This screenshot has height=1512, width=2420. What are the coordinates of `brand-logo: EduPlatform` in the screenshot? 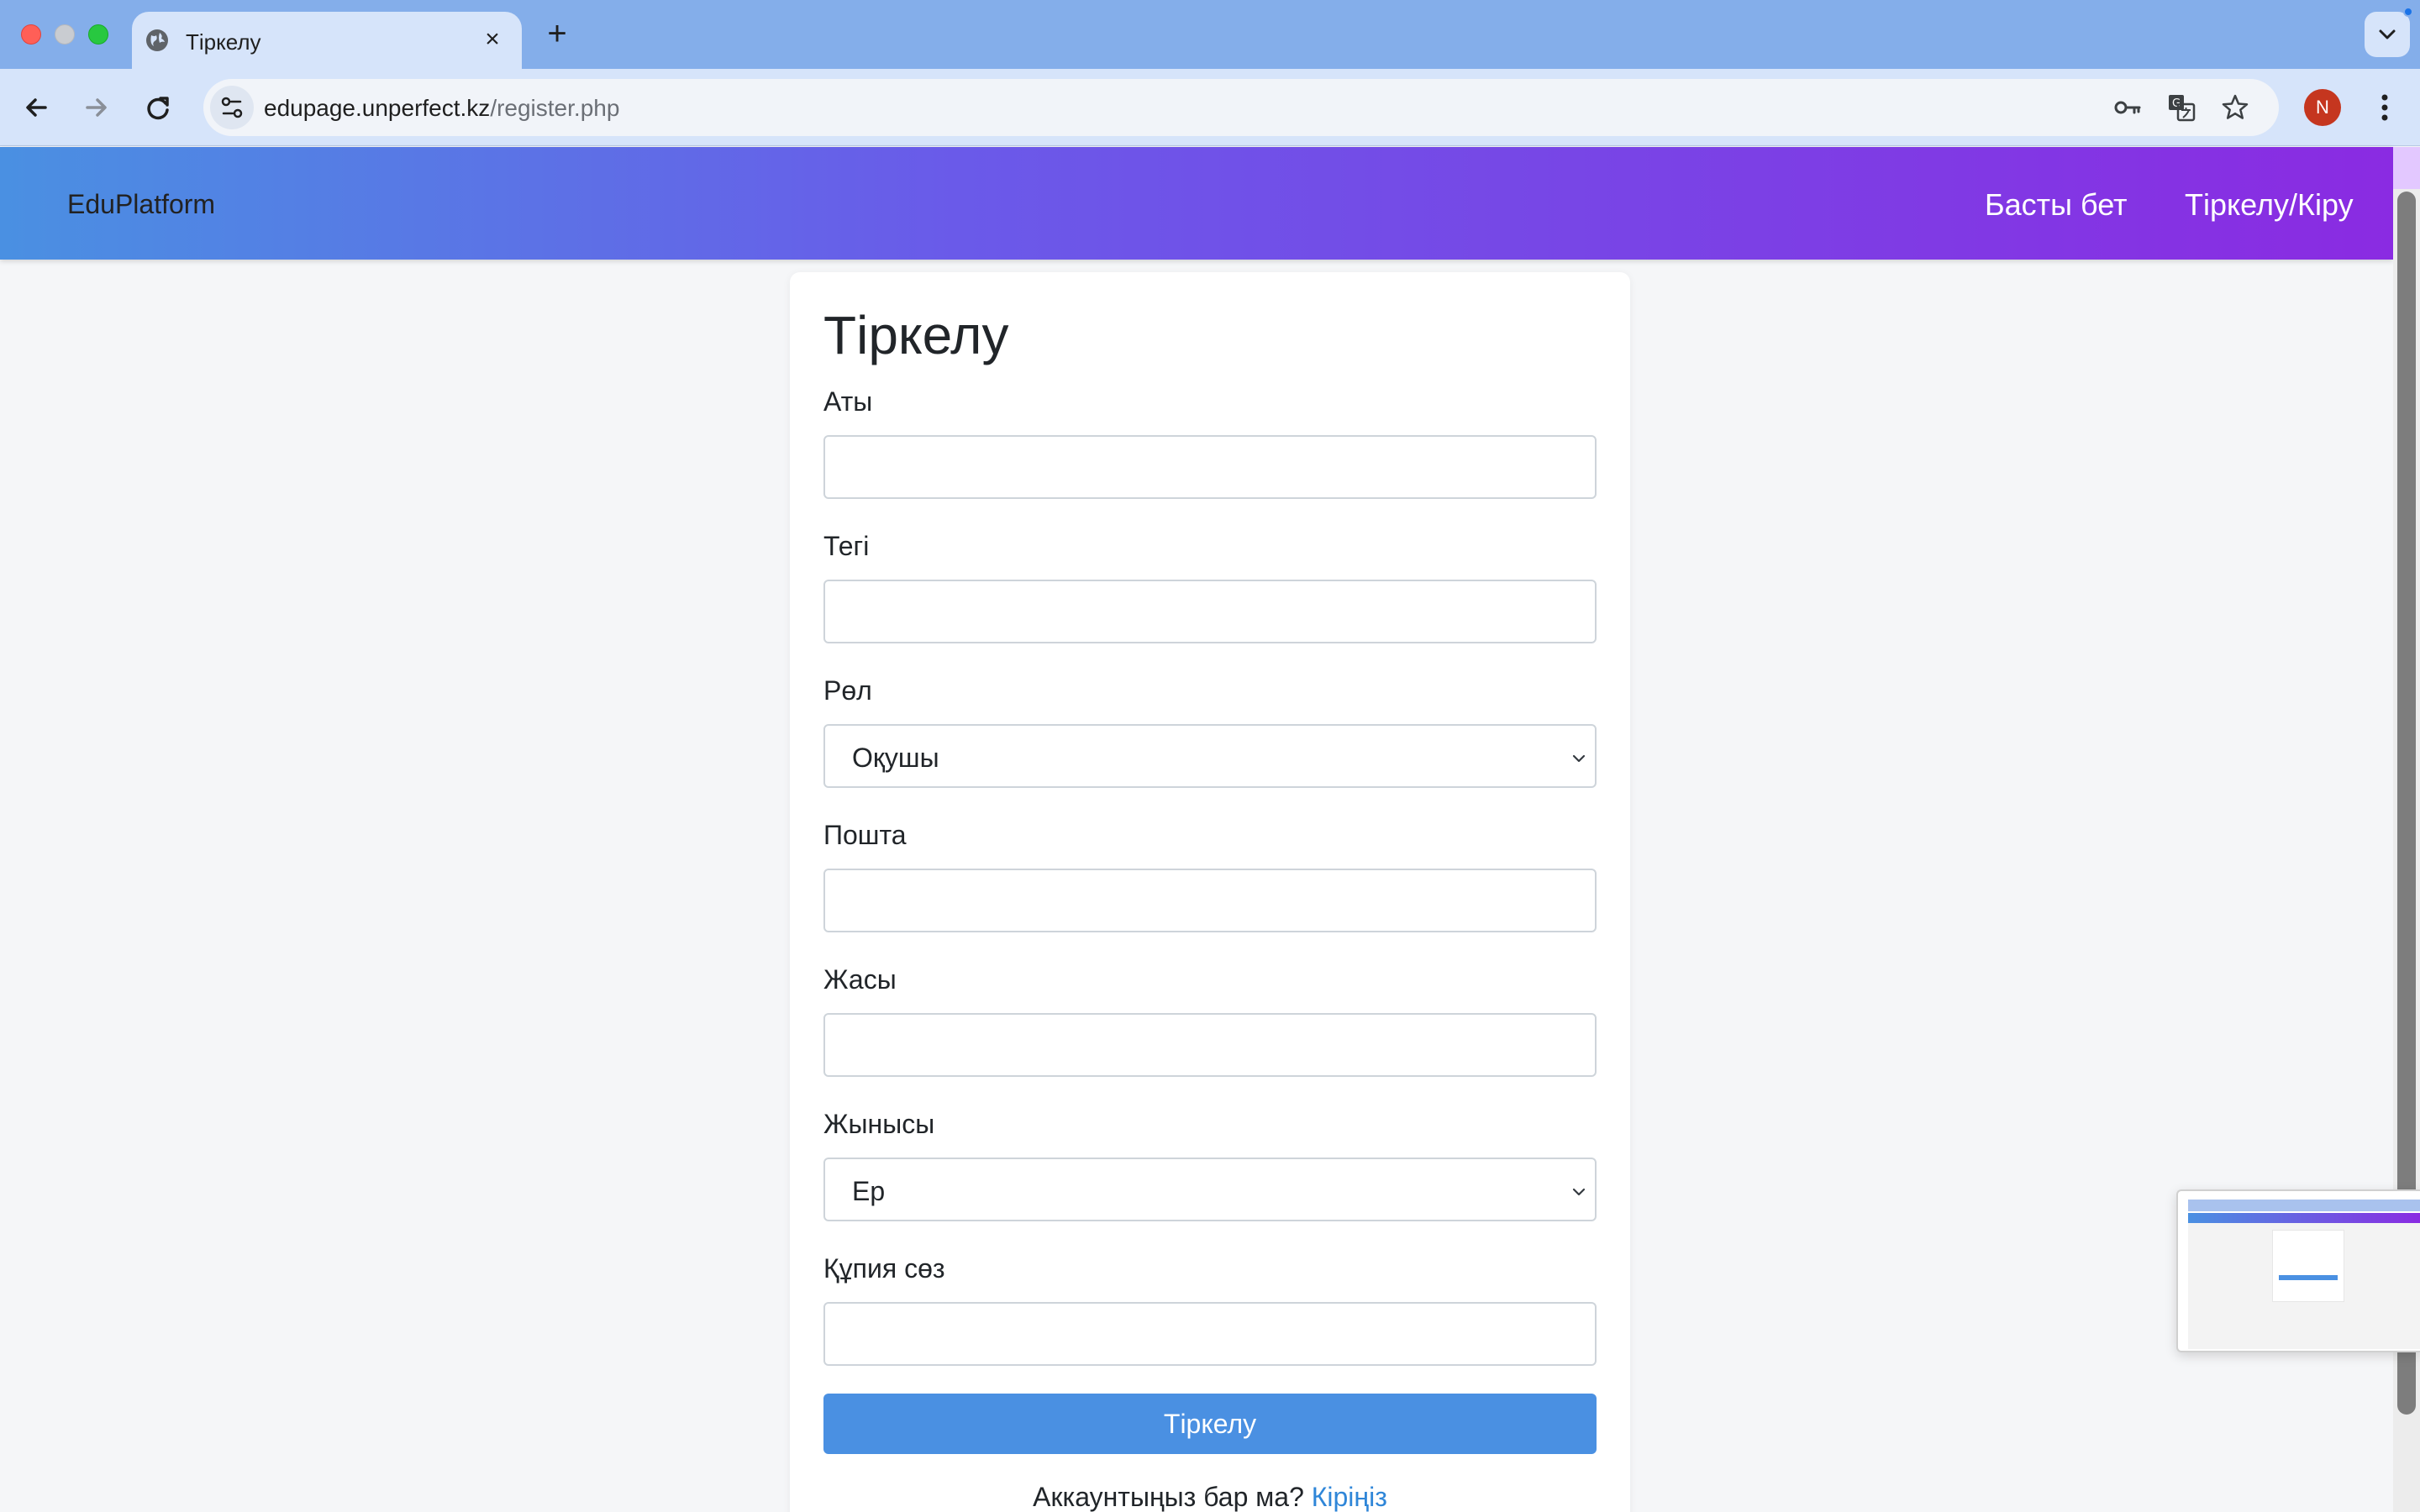 It's located at (141, 204).